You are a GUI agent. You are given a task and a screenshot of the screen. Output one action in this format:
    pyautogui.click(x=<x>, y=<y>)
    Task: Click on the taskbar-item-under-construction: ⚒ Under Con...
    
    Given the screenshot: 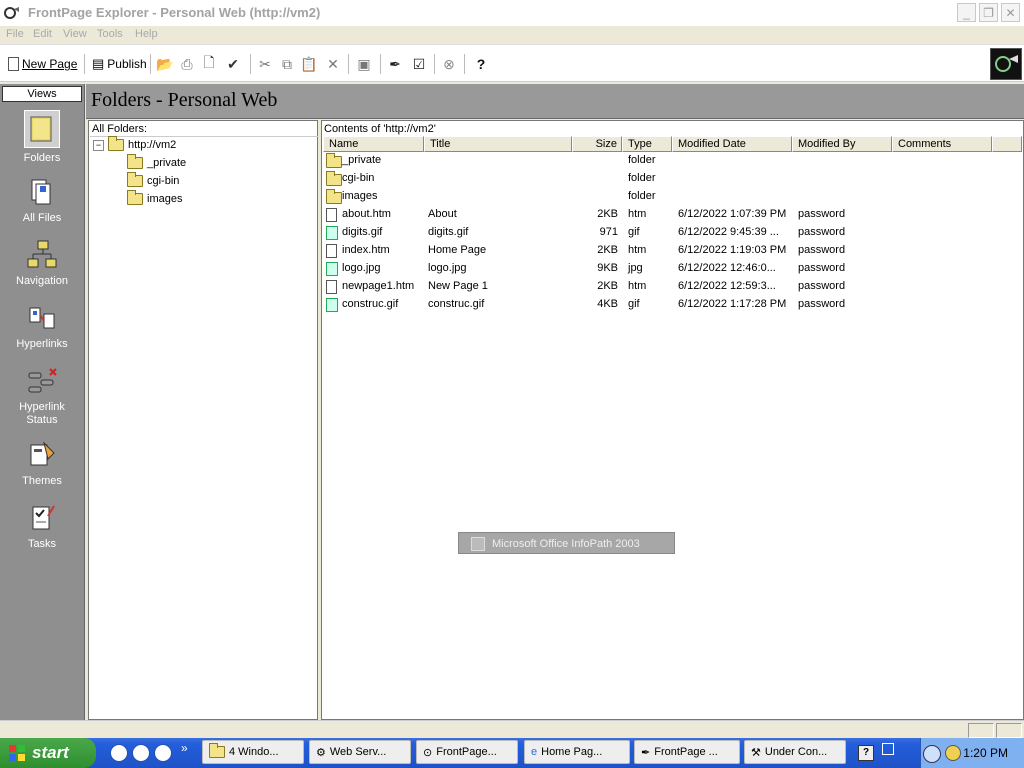 What is the action you would take?
    pyautogui.click(x=795, y=752)
    